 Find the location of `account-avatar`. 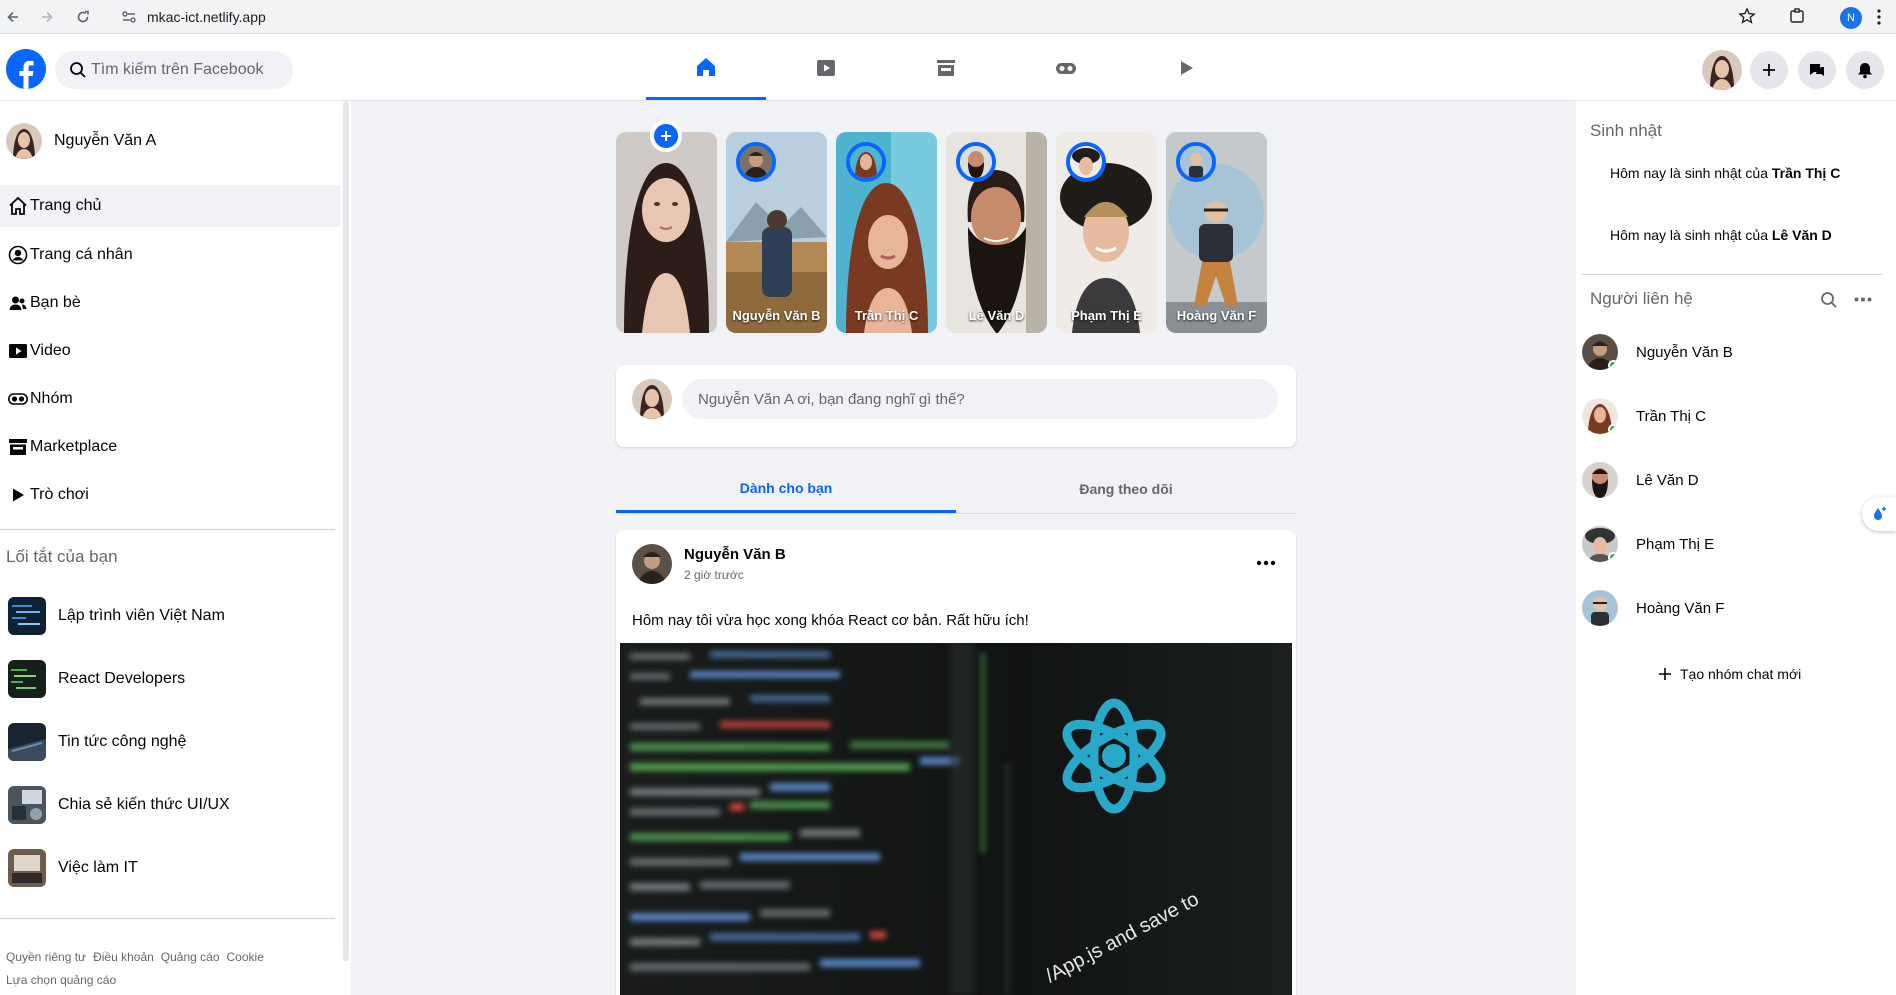

account-avatar is located at coordinates (1722, 70).